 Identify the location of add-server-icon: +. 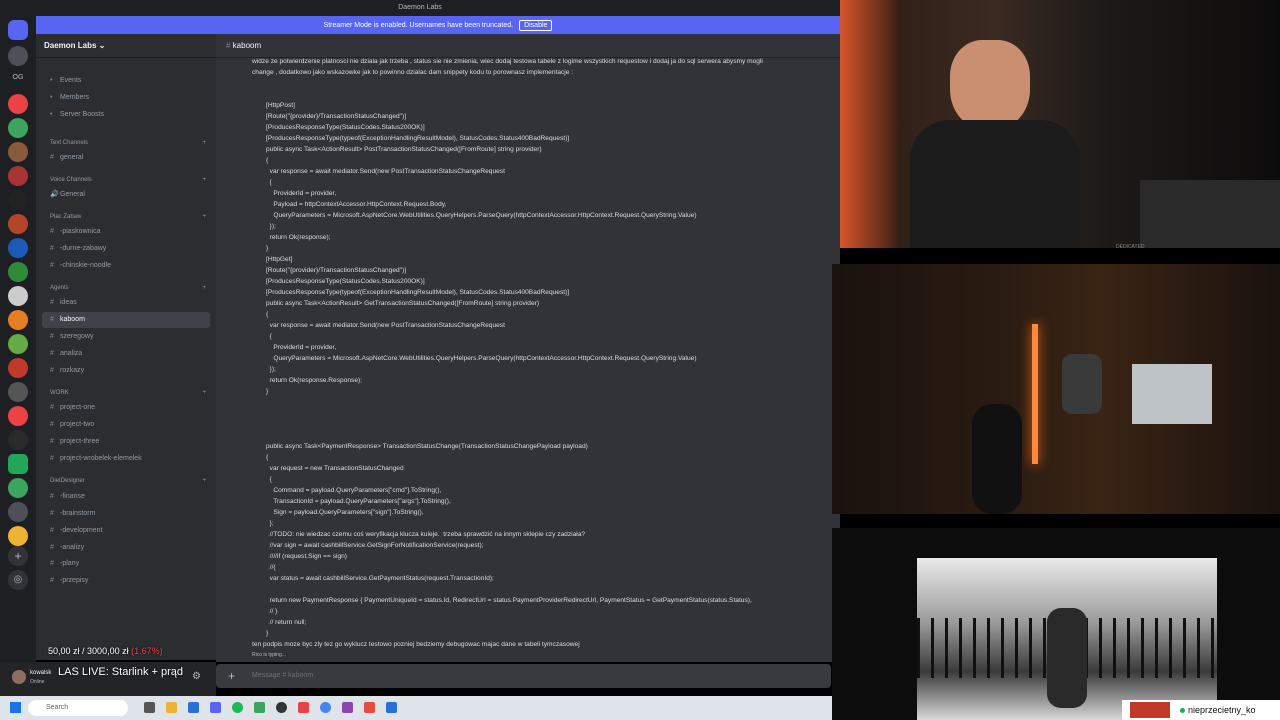
(18, 556).